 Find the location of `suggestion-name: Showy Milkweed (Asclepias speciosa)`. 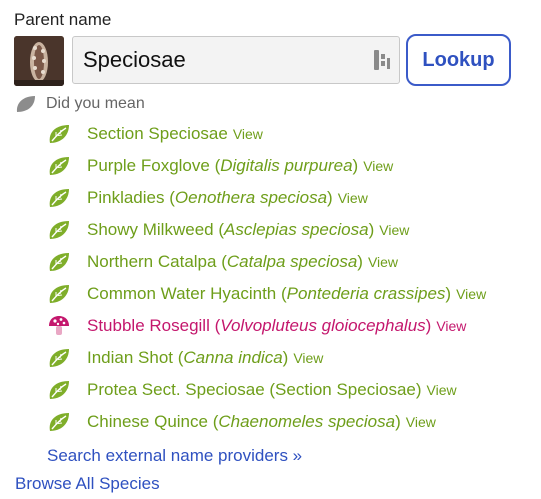

suggestion-name: Showy Milkweed (Asclepias speciosa) is located at coordinates (230, 230).